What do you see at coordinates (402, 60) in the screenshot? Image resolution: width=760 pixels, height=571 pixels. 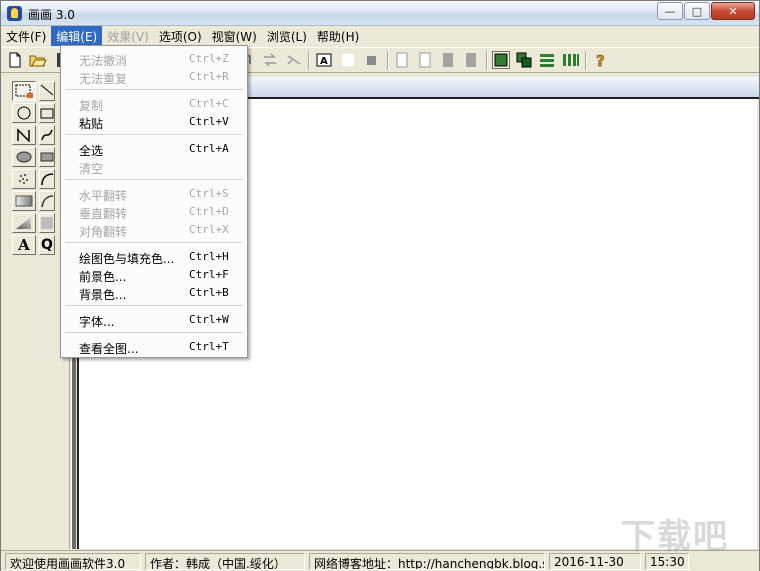 I see `outline-rect-icon` at bounding box center [402, 60].